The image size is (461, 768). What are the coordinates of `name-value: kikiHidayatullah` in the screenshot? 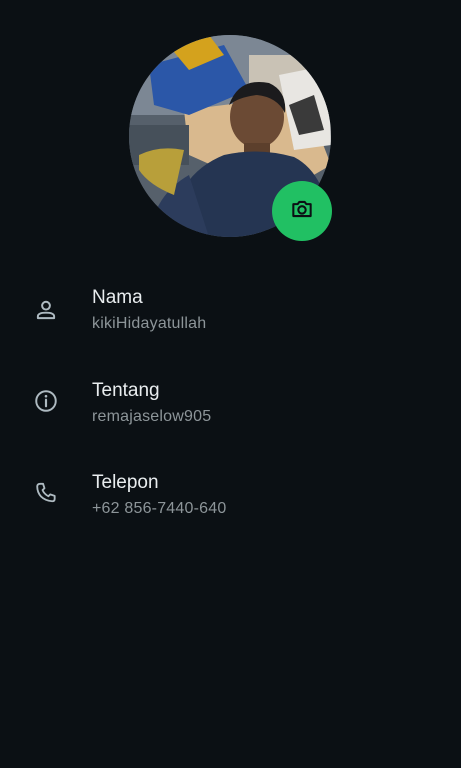 It's located at (149, 323).